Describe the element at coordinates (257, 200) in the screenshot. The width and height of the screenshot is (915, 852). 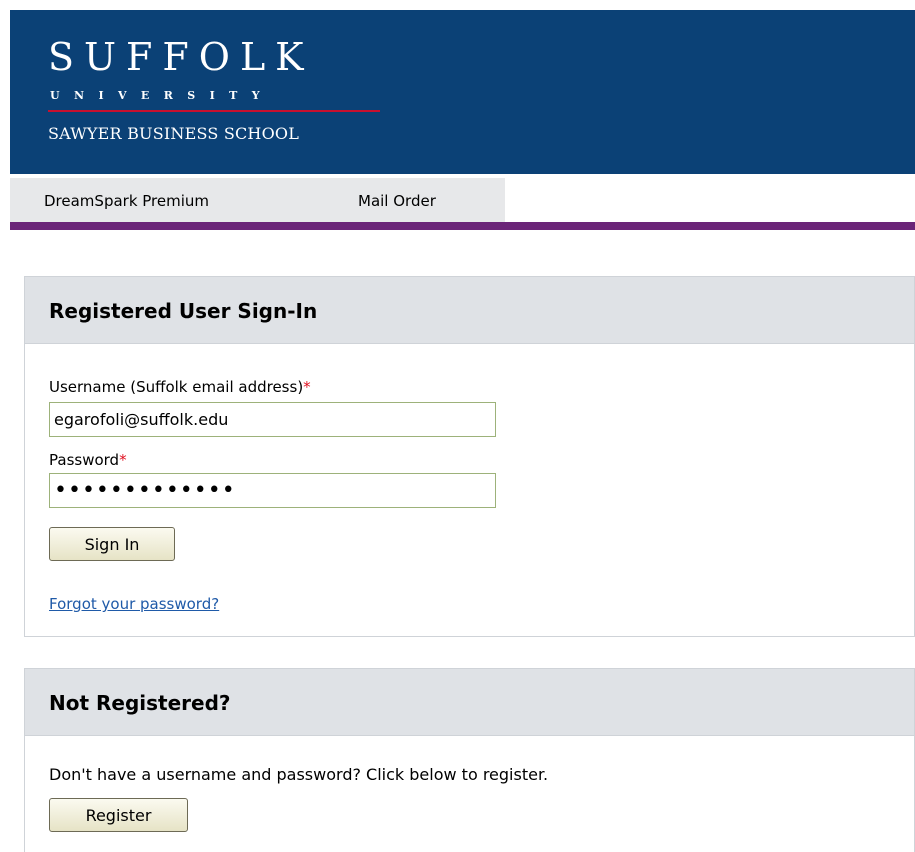
I see `top-nav: DreamSpark Premium Mail Order` at that location.